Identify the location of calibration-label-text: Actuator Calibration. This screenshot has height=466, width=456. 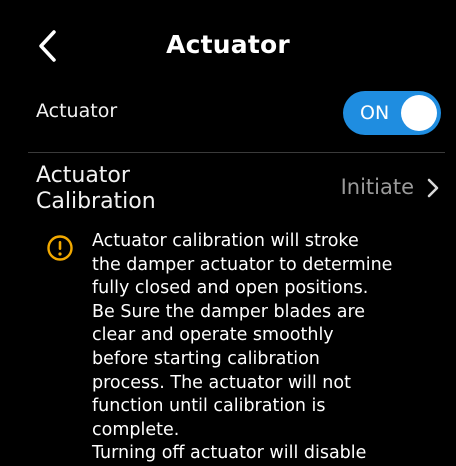
(96, 188).